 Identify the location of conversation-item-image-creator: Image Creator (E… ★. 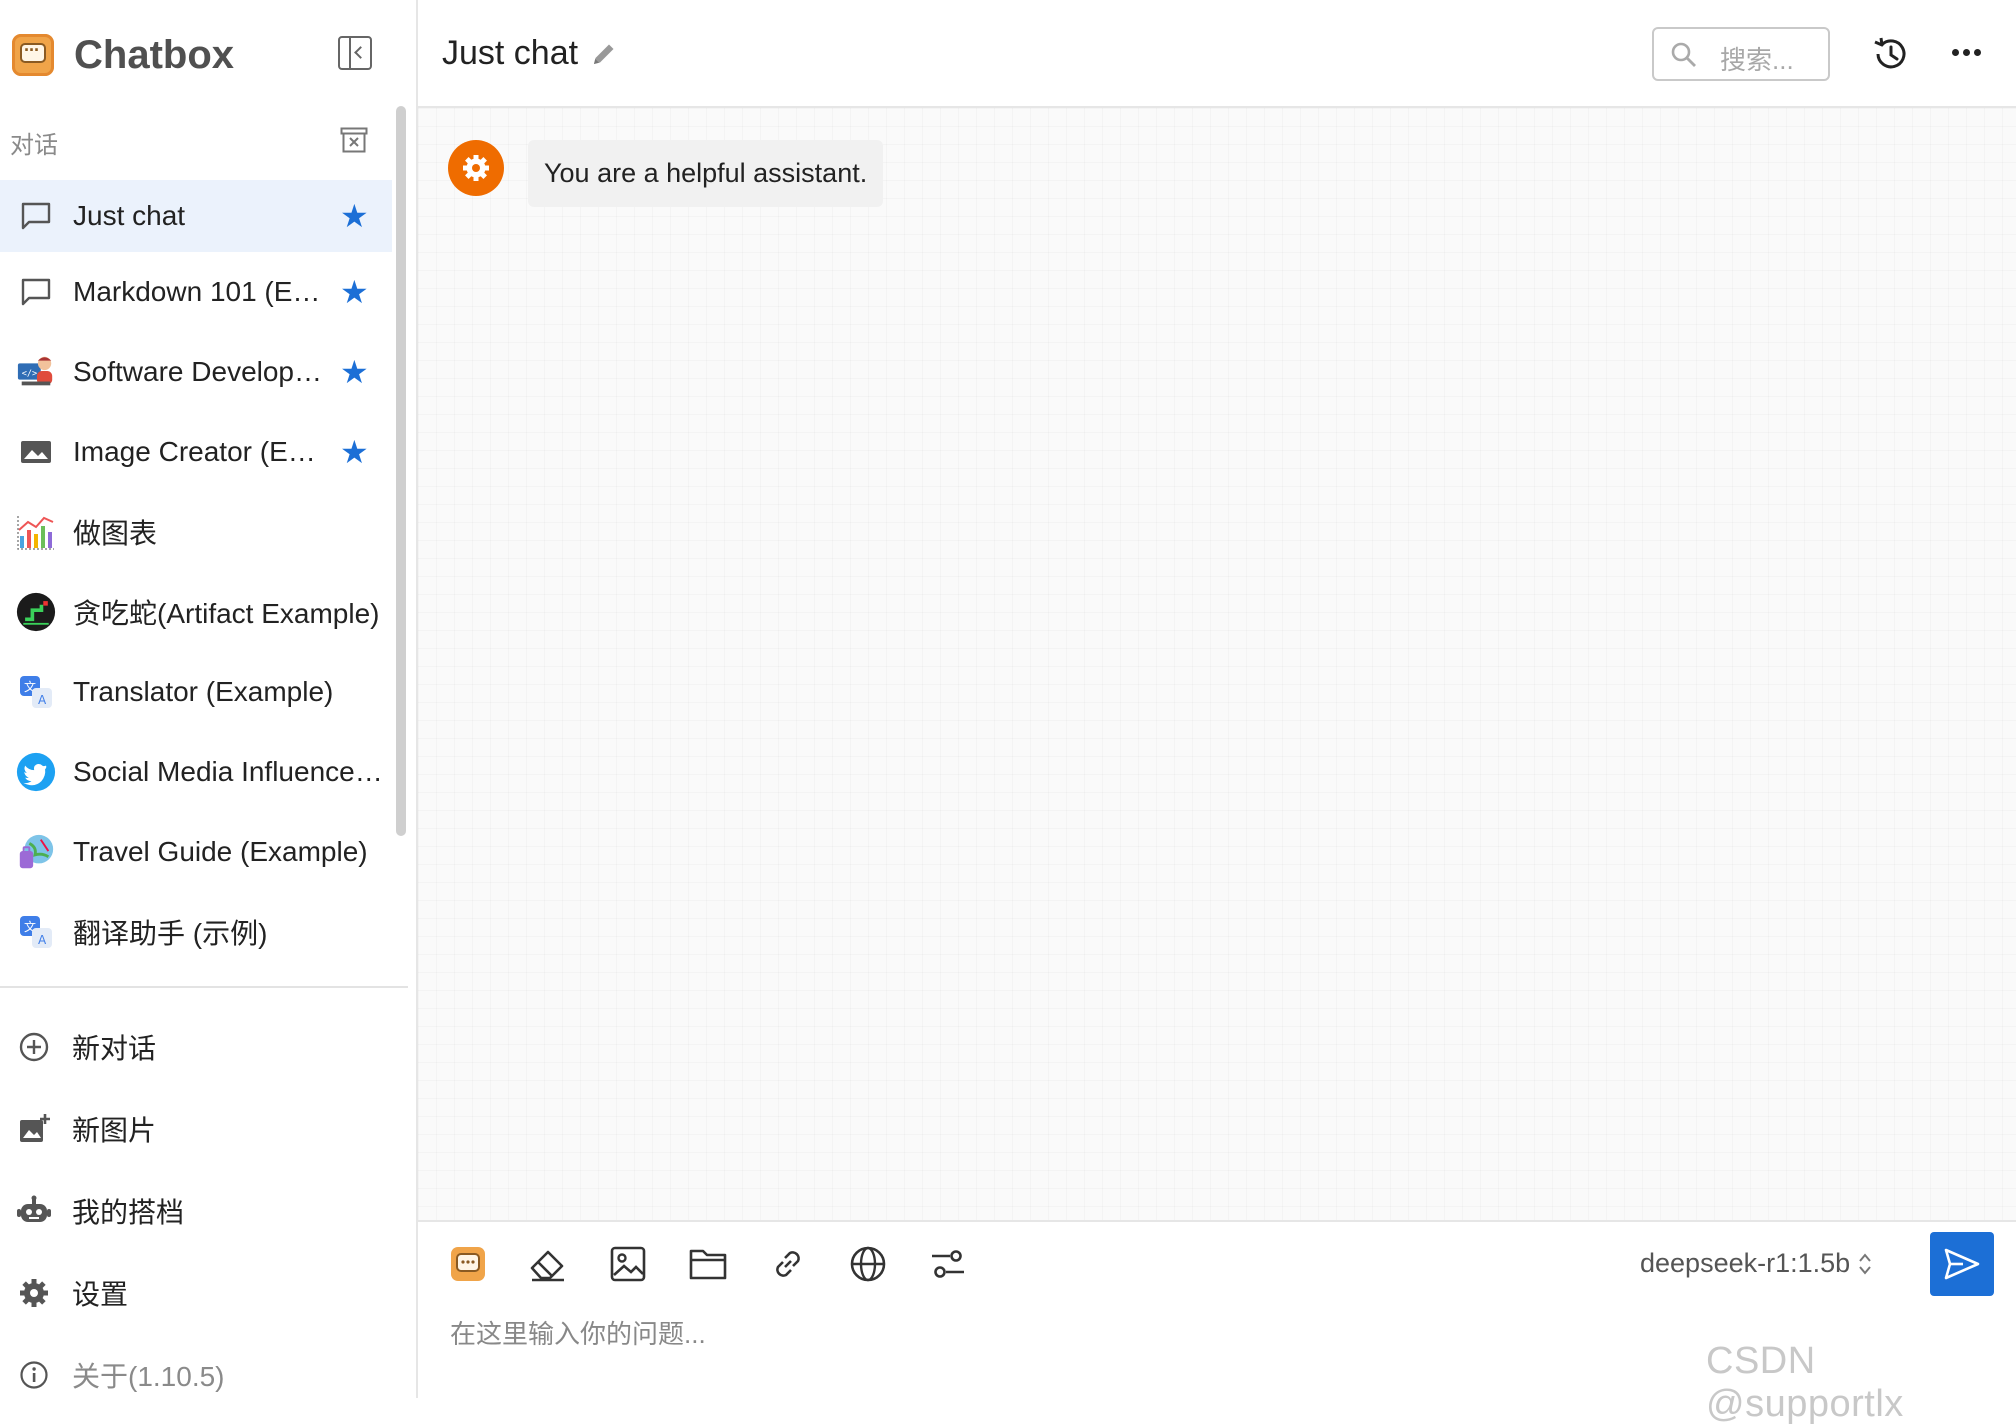
(196, 452).